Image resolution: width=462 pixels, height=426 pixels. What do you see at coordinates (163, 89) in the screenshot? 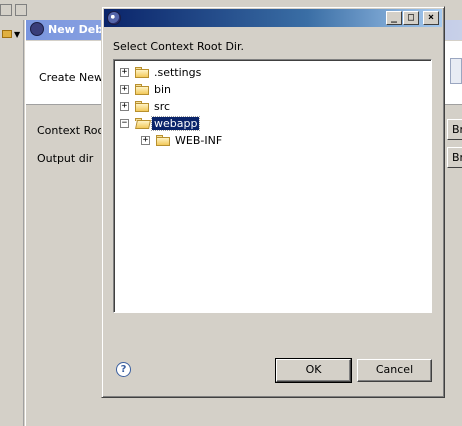
I see `tree-item-label: bin` at bounding box center [163, 89].